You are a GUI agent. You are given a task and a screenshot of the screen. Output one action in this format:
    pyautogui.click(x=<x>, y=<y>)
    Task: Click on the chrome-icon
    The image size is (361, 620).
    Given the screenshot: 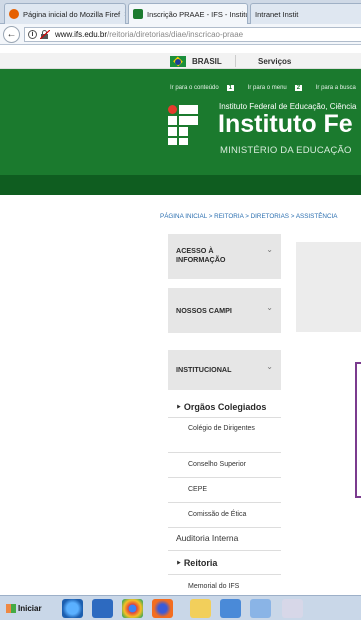 What is the action you would take?
    pyautogui.click(x=132, y=608)
    